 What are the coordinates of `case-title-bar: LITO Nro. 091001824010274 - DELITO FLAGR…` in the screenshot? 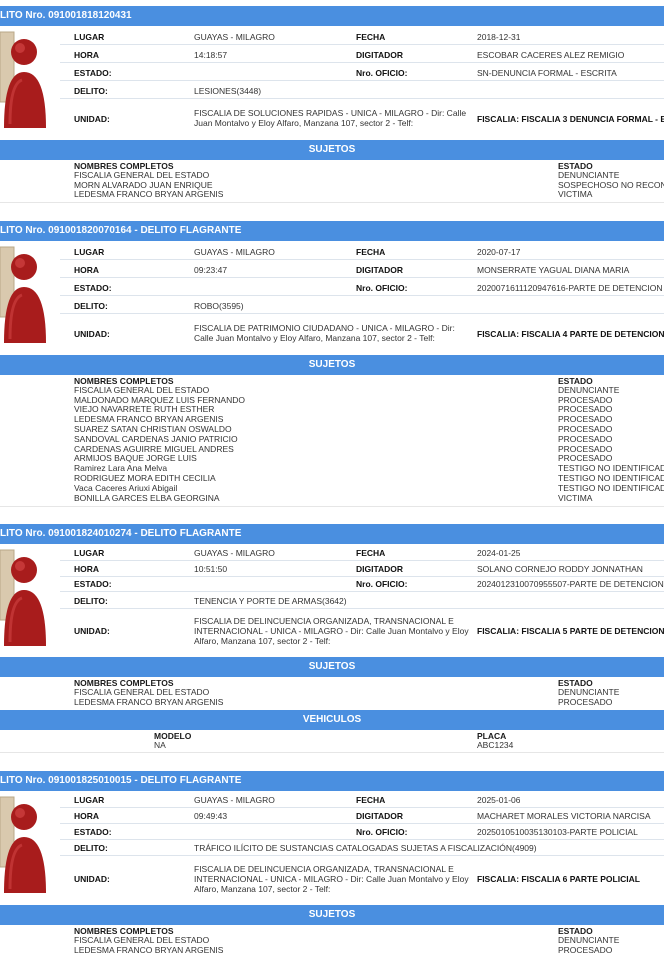 It's located at (332, 534).